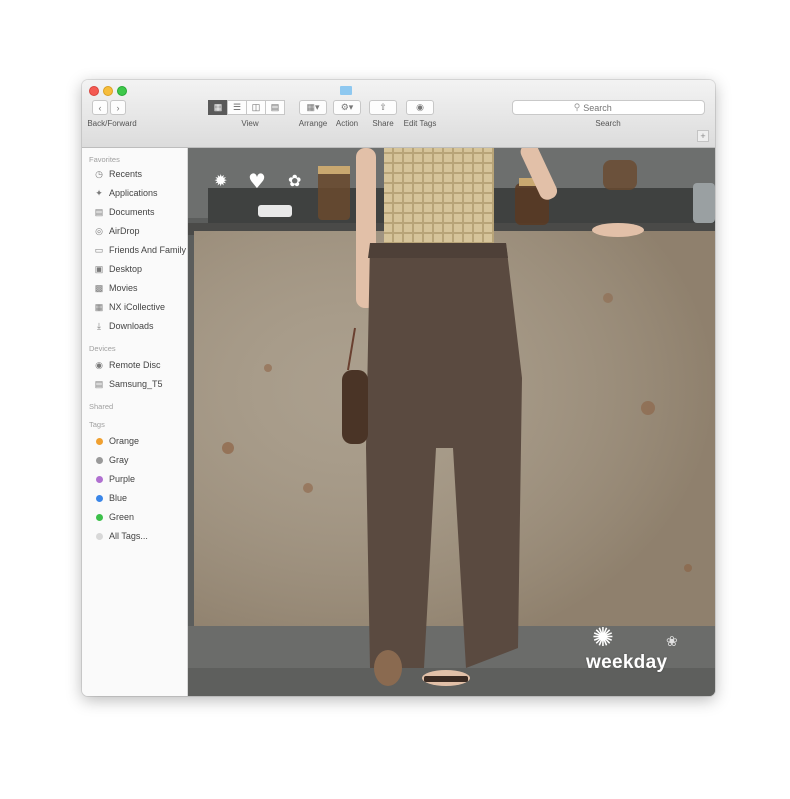 This screenshot has height=799, width=790. I want to click on search-label: Search, so click(608, 123).